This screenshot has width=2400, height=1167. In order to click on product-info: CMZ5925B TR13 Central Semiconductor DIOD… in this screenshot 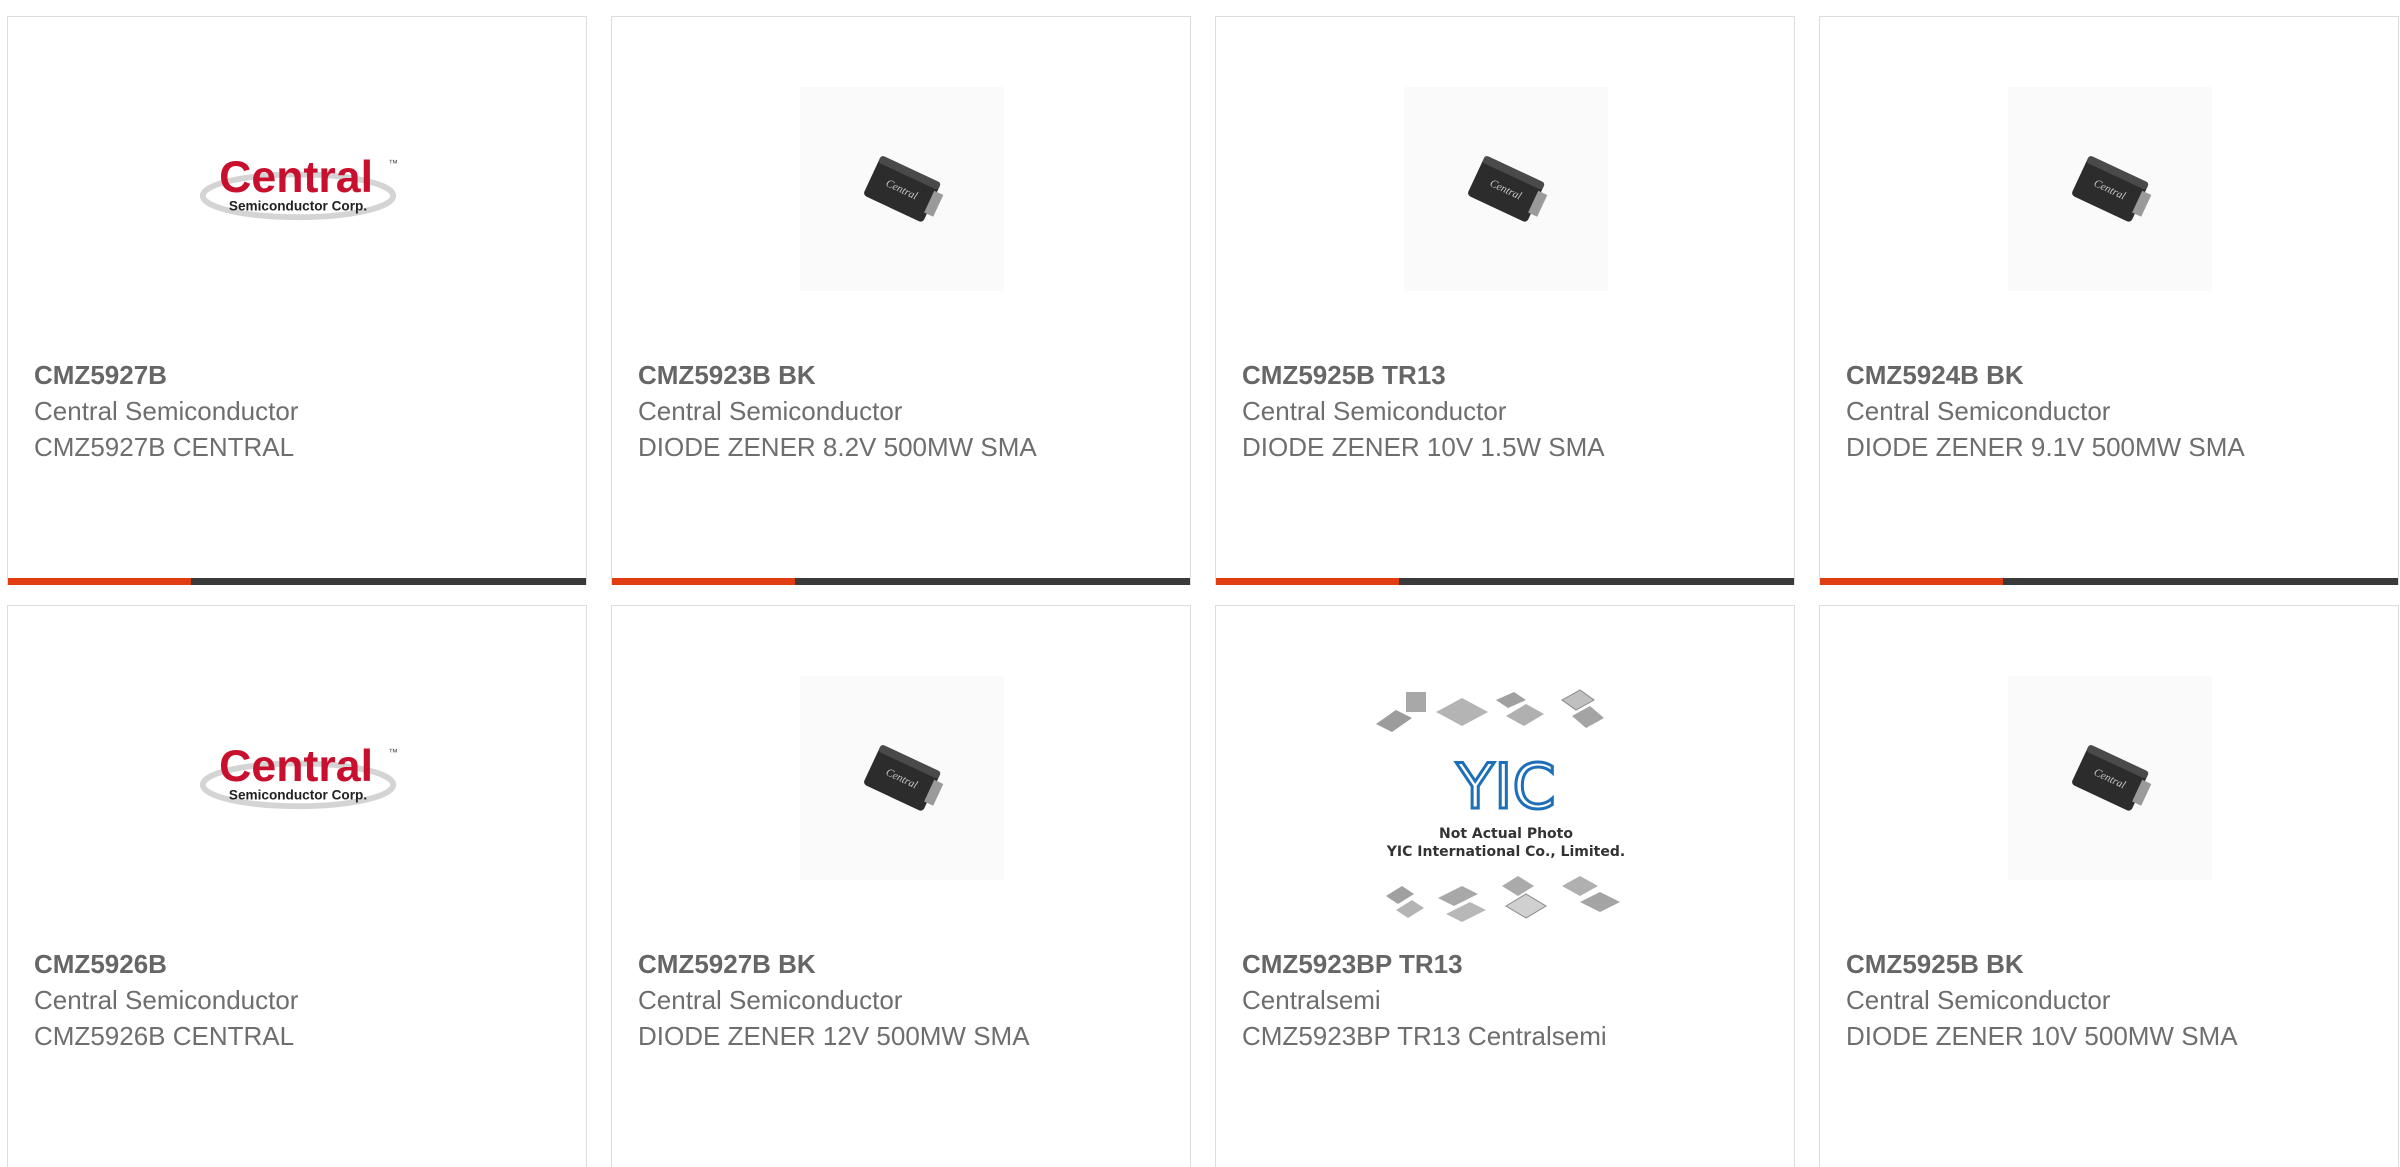, I will do `click(1442, 411)`.